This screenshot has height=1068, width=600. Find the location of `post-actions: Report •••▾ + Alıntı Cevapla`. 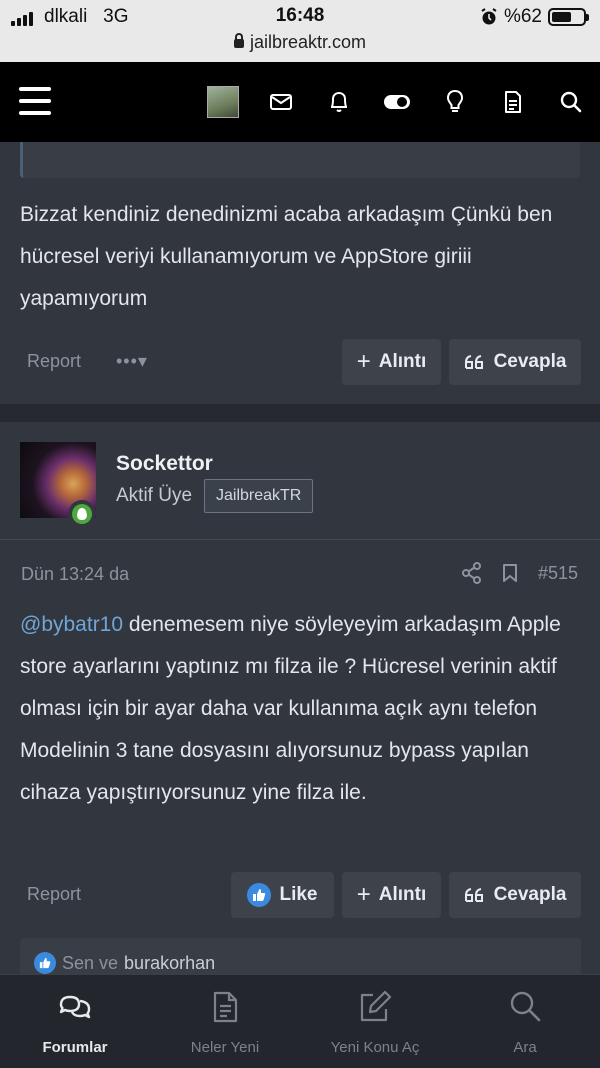

post-actions: Report •••▾ + Alıntı Cevapla is located at coordinates (300, 362).